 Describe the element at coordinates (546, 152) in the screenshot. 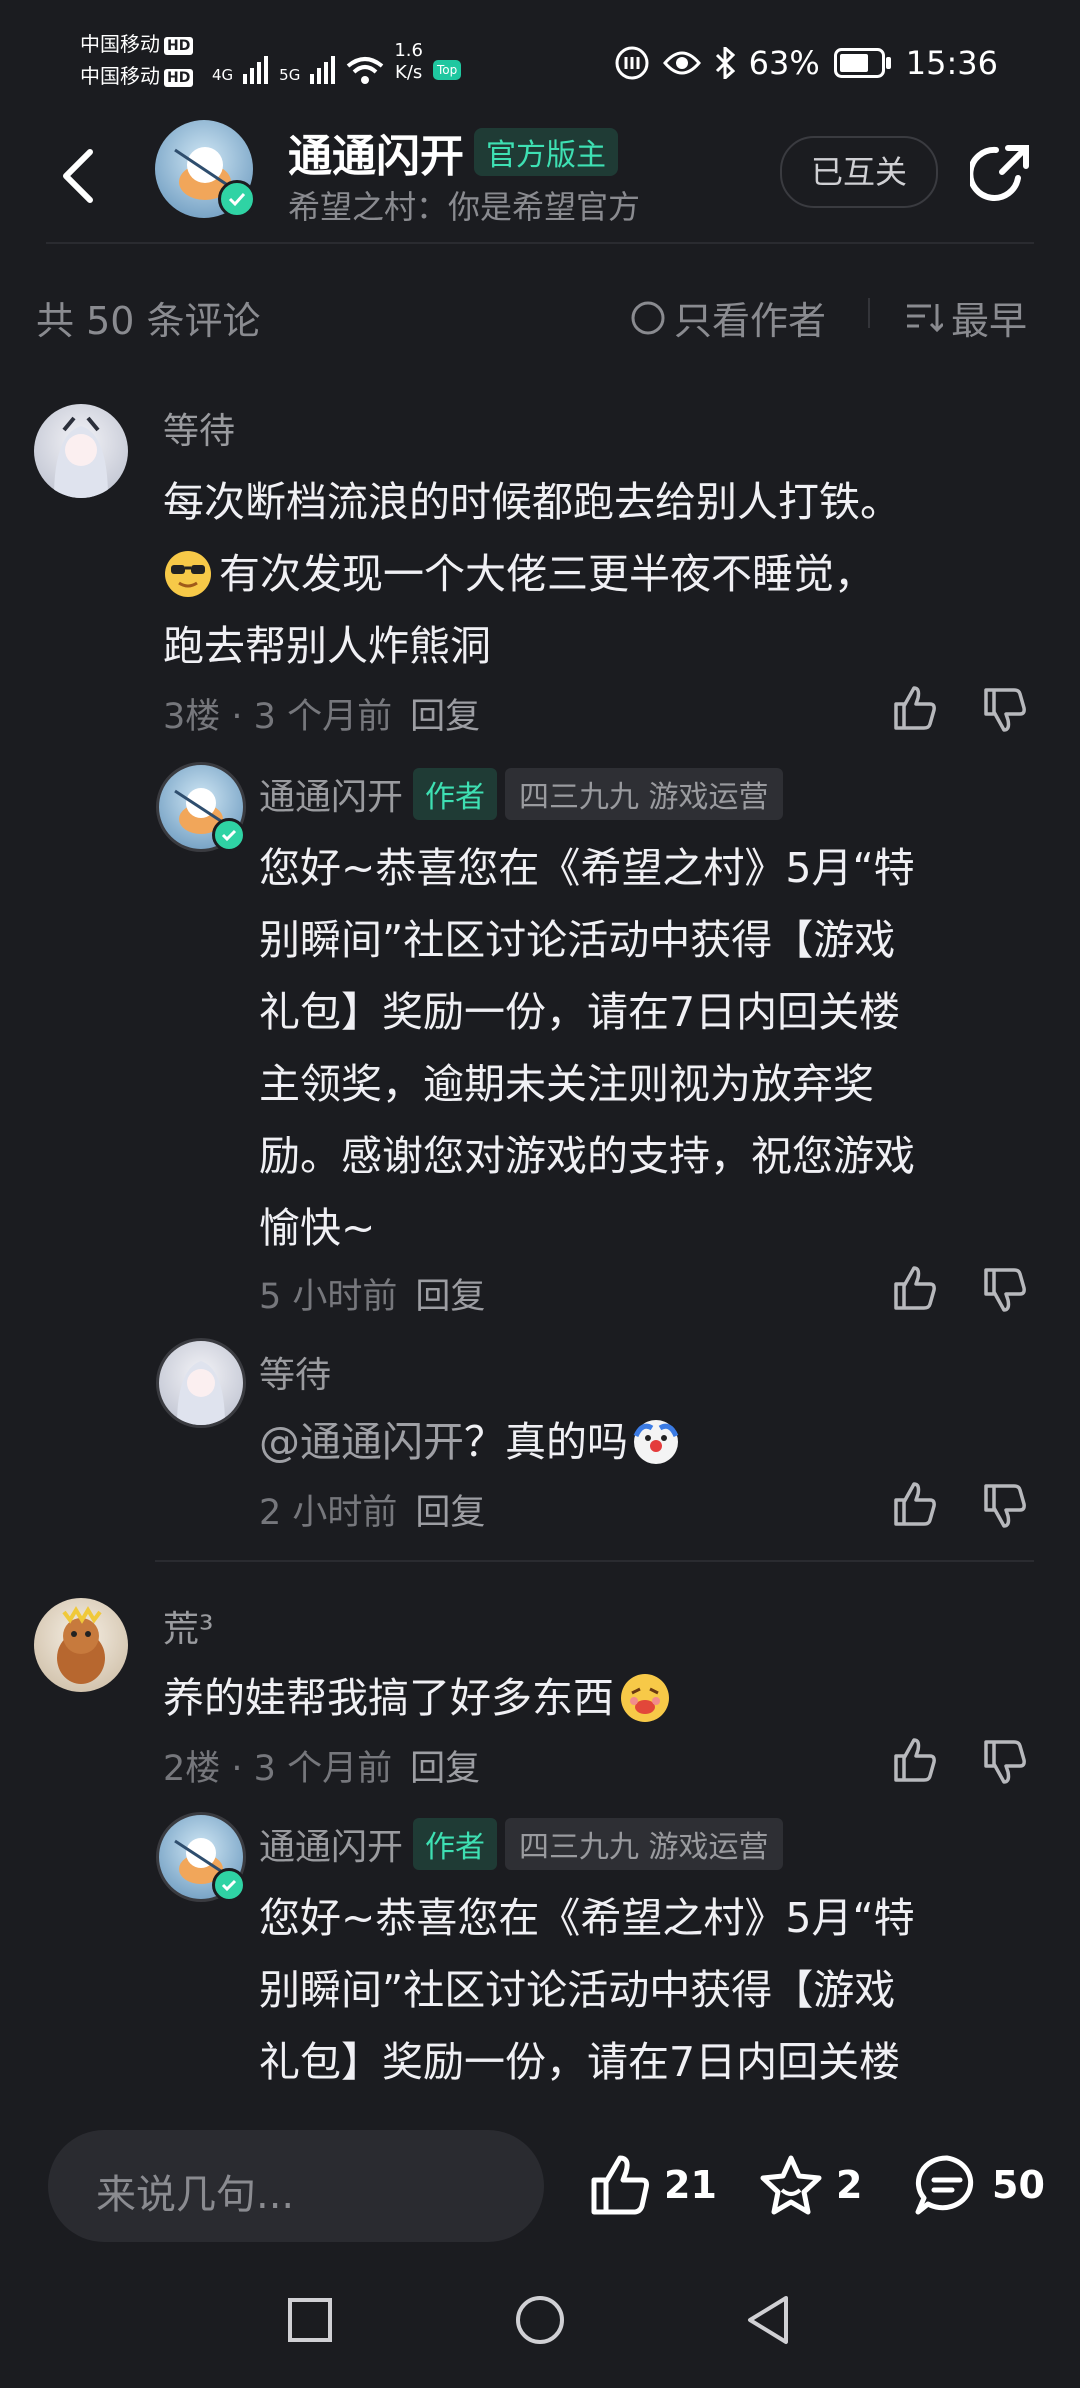

I see `moderator-badge: 官方版主` at that location.